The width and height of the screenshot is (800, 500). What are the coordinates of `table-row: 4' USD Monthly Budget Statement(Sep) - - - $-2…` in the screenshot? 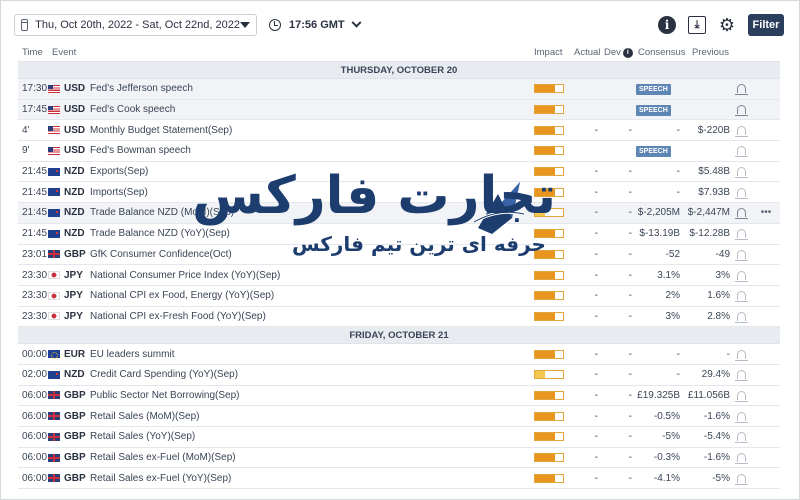 It's located at (399, 131).